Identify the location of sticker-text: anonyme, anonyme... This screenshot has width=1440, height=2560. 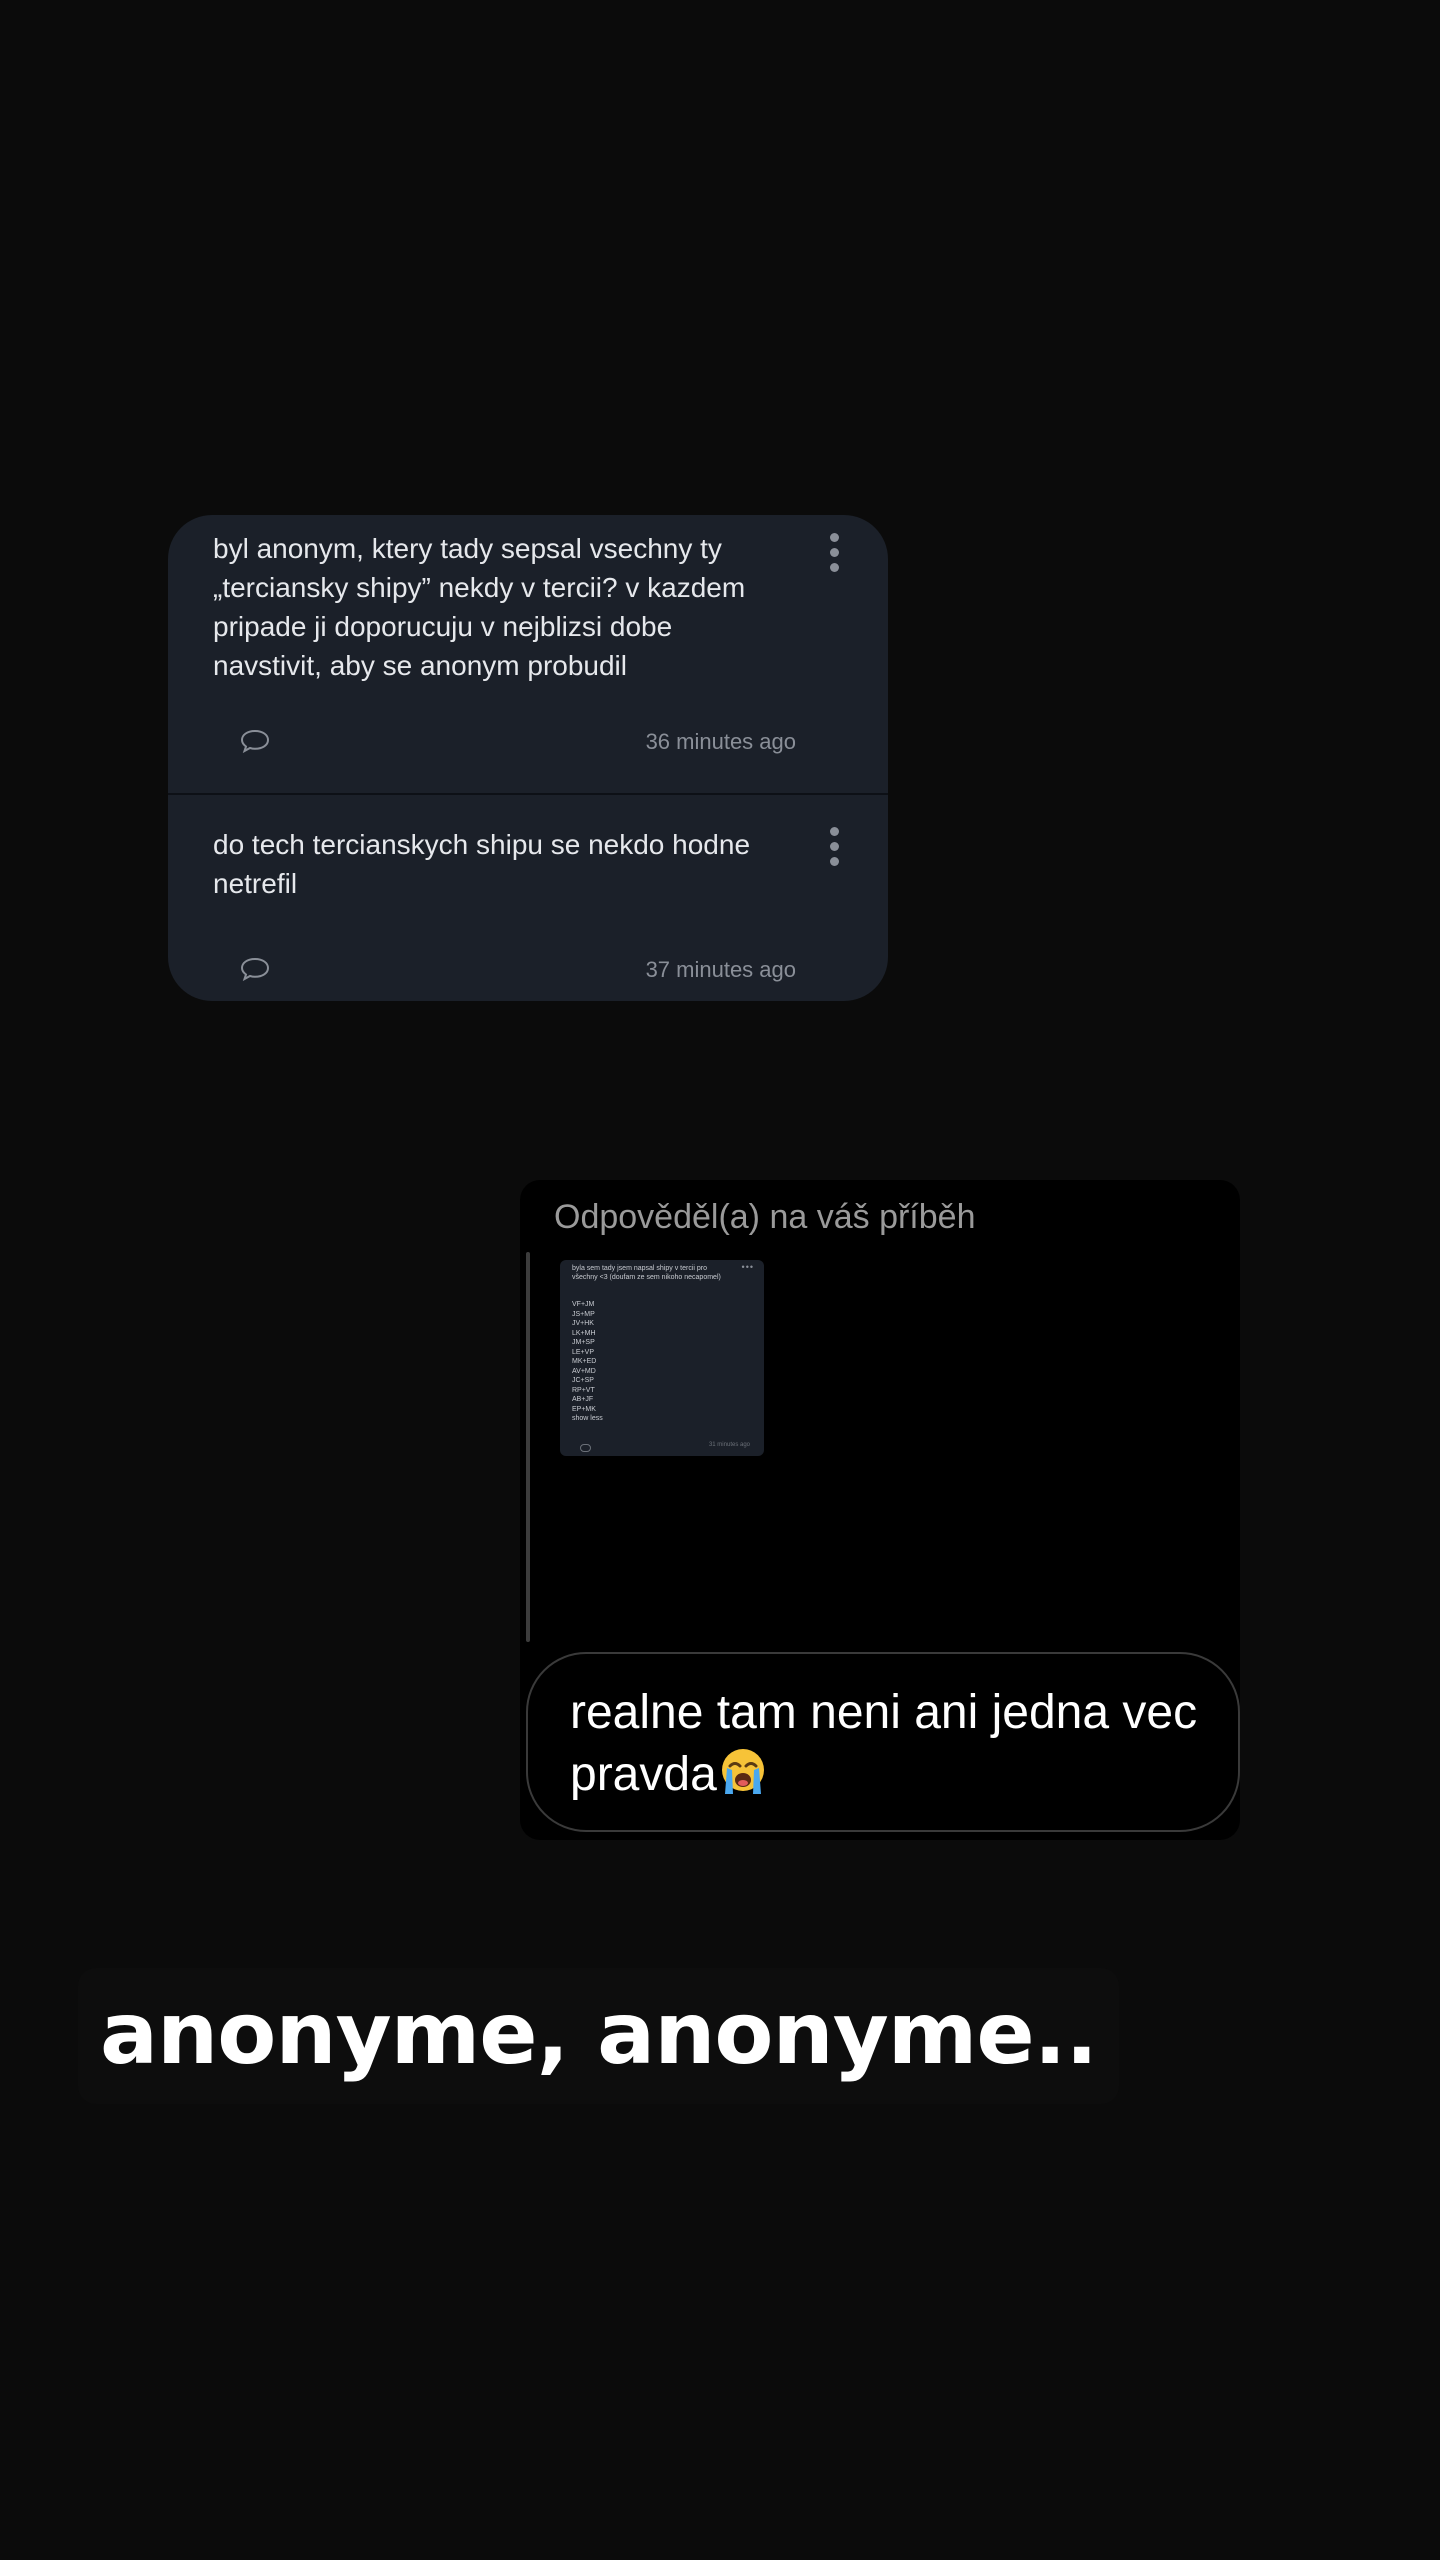
(599, 2034).